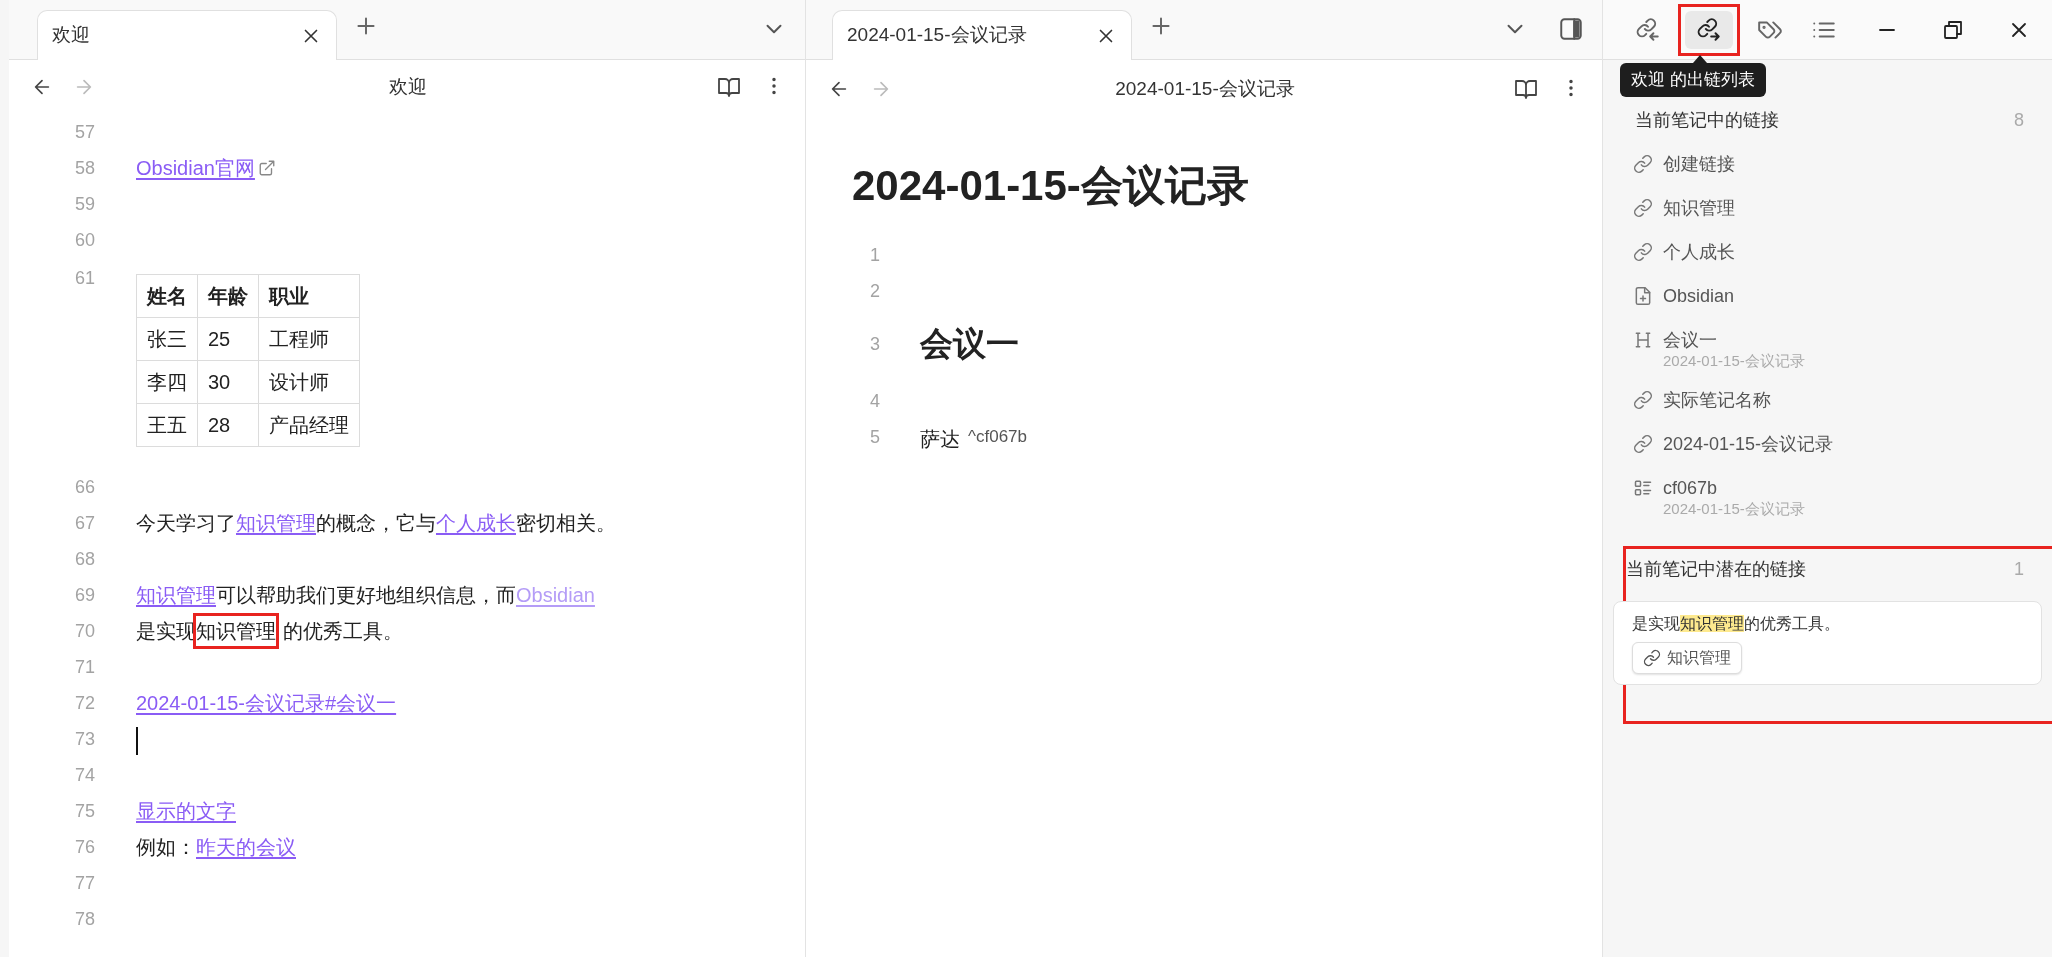 This screenshot has width=2052, height=957. What do you see at coordinates (1717, 400) in the screenshot?
I see `outgoing-link-item: 实际笔记名称` at bounding box center [1717, 400].